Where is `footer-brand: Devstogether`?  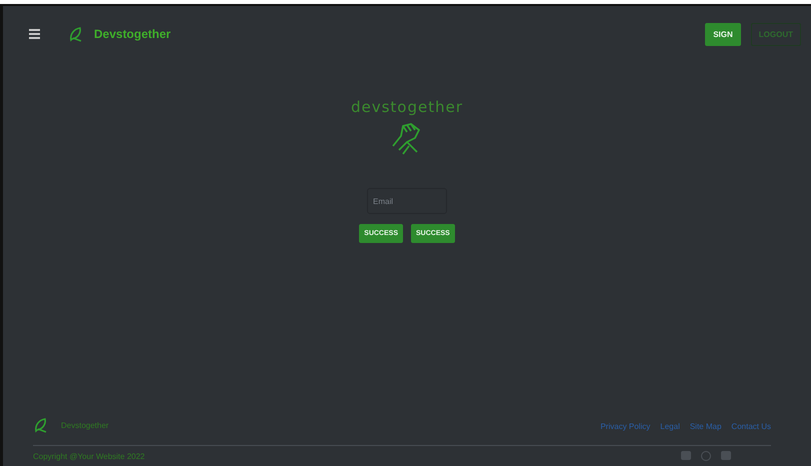 footer-brand: Devstogether is located at coordinates (85, 425).